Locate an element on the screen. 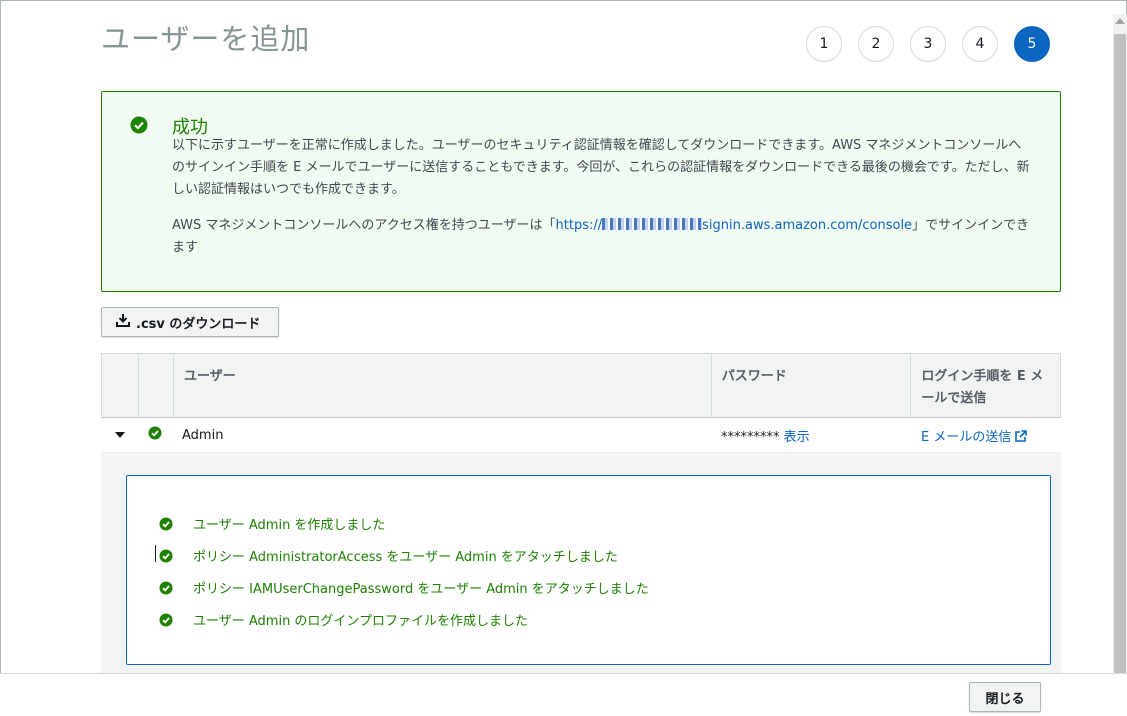 Image resolution: width=1127 pixels, height=716 pixels. caret-down-icon is located at coordinates (120, 435).